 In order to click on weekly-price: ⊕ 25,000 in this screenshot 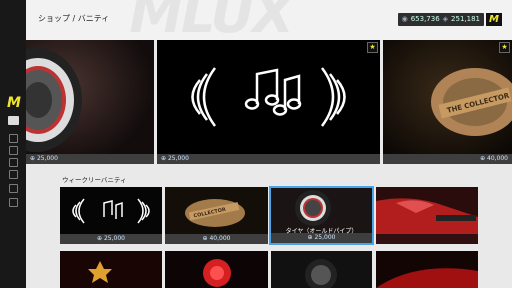, I will do `click(111, 239)`.